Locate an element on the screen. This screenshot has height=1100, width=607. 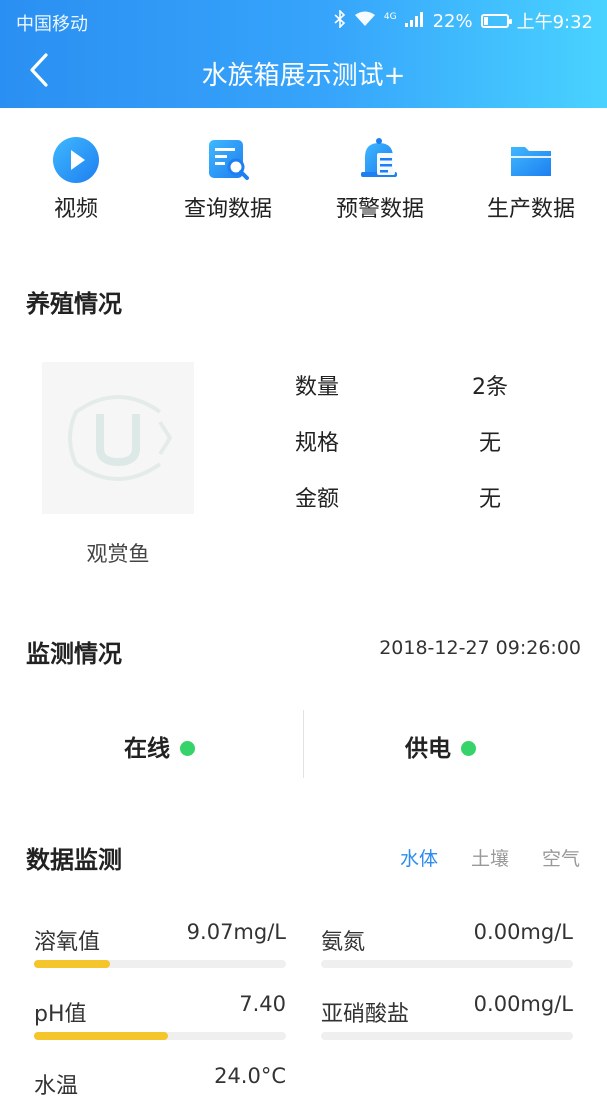
tab-soil: 土壤 is located at coordinates (490, 857).